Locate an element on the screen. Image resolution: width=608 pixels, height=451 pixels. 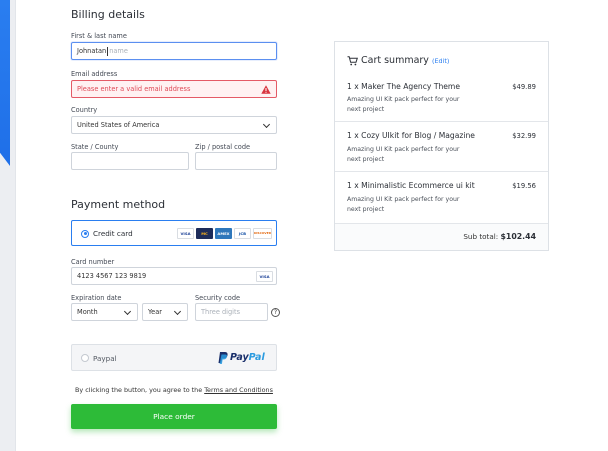
jcb-icon: JCB is located at coordinates (242, 233).